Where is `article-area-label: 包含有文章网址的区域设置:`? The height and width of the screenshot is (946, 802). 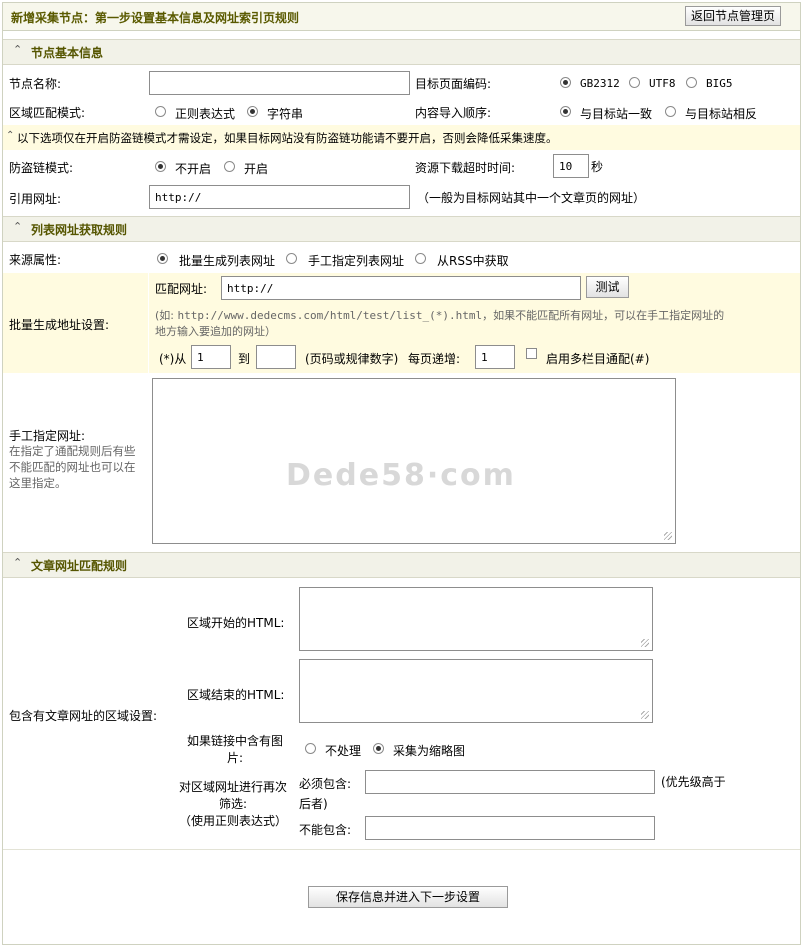 article-area-label: 包含有文章网址的区域设置: is located at coordinates (83, 716).